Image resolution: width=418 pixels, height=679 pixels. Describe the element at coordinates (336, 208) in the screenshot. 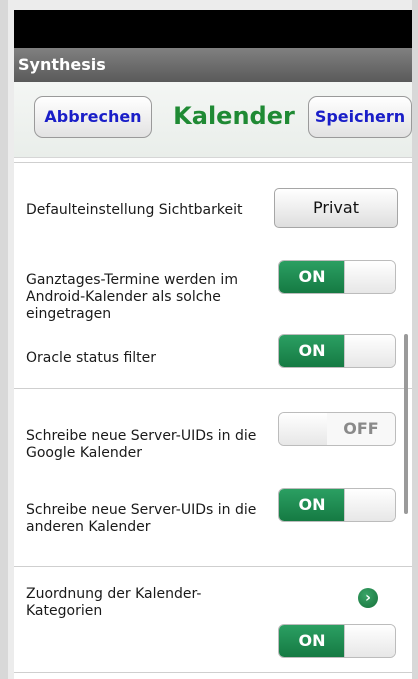

I see `visibility-select-button: Privat` at that location.